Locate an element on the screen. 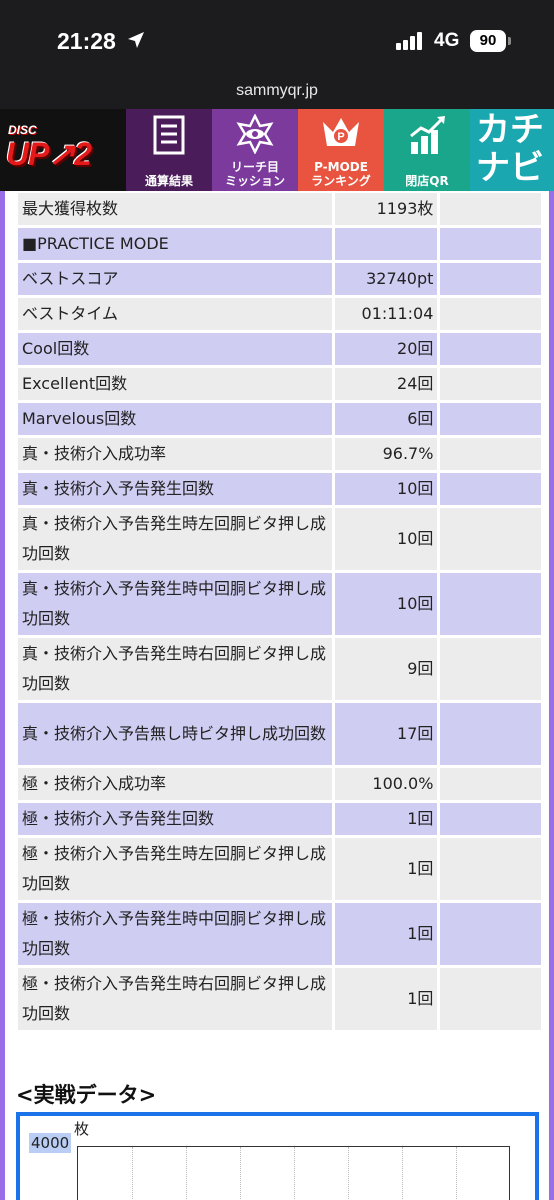 Image resolution: width=554 pixels, height=1200 pixels. address-bar-url: sammyqr.jp is located at coordinates (277, 91).